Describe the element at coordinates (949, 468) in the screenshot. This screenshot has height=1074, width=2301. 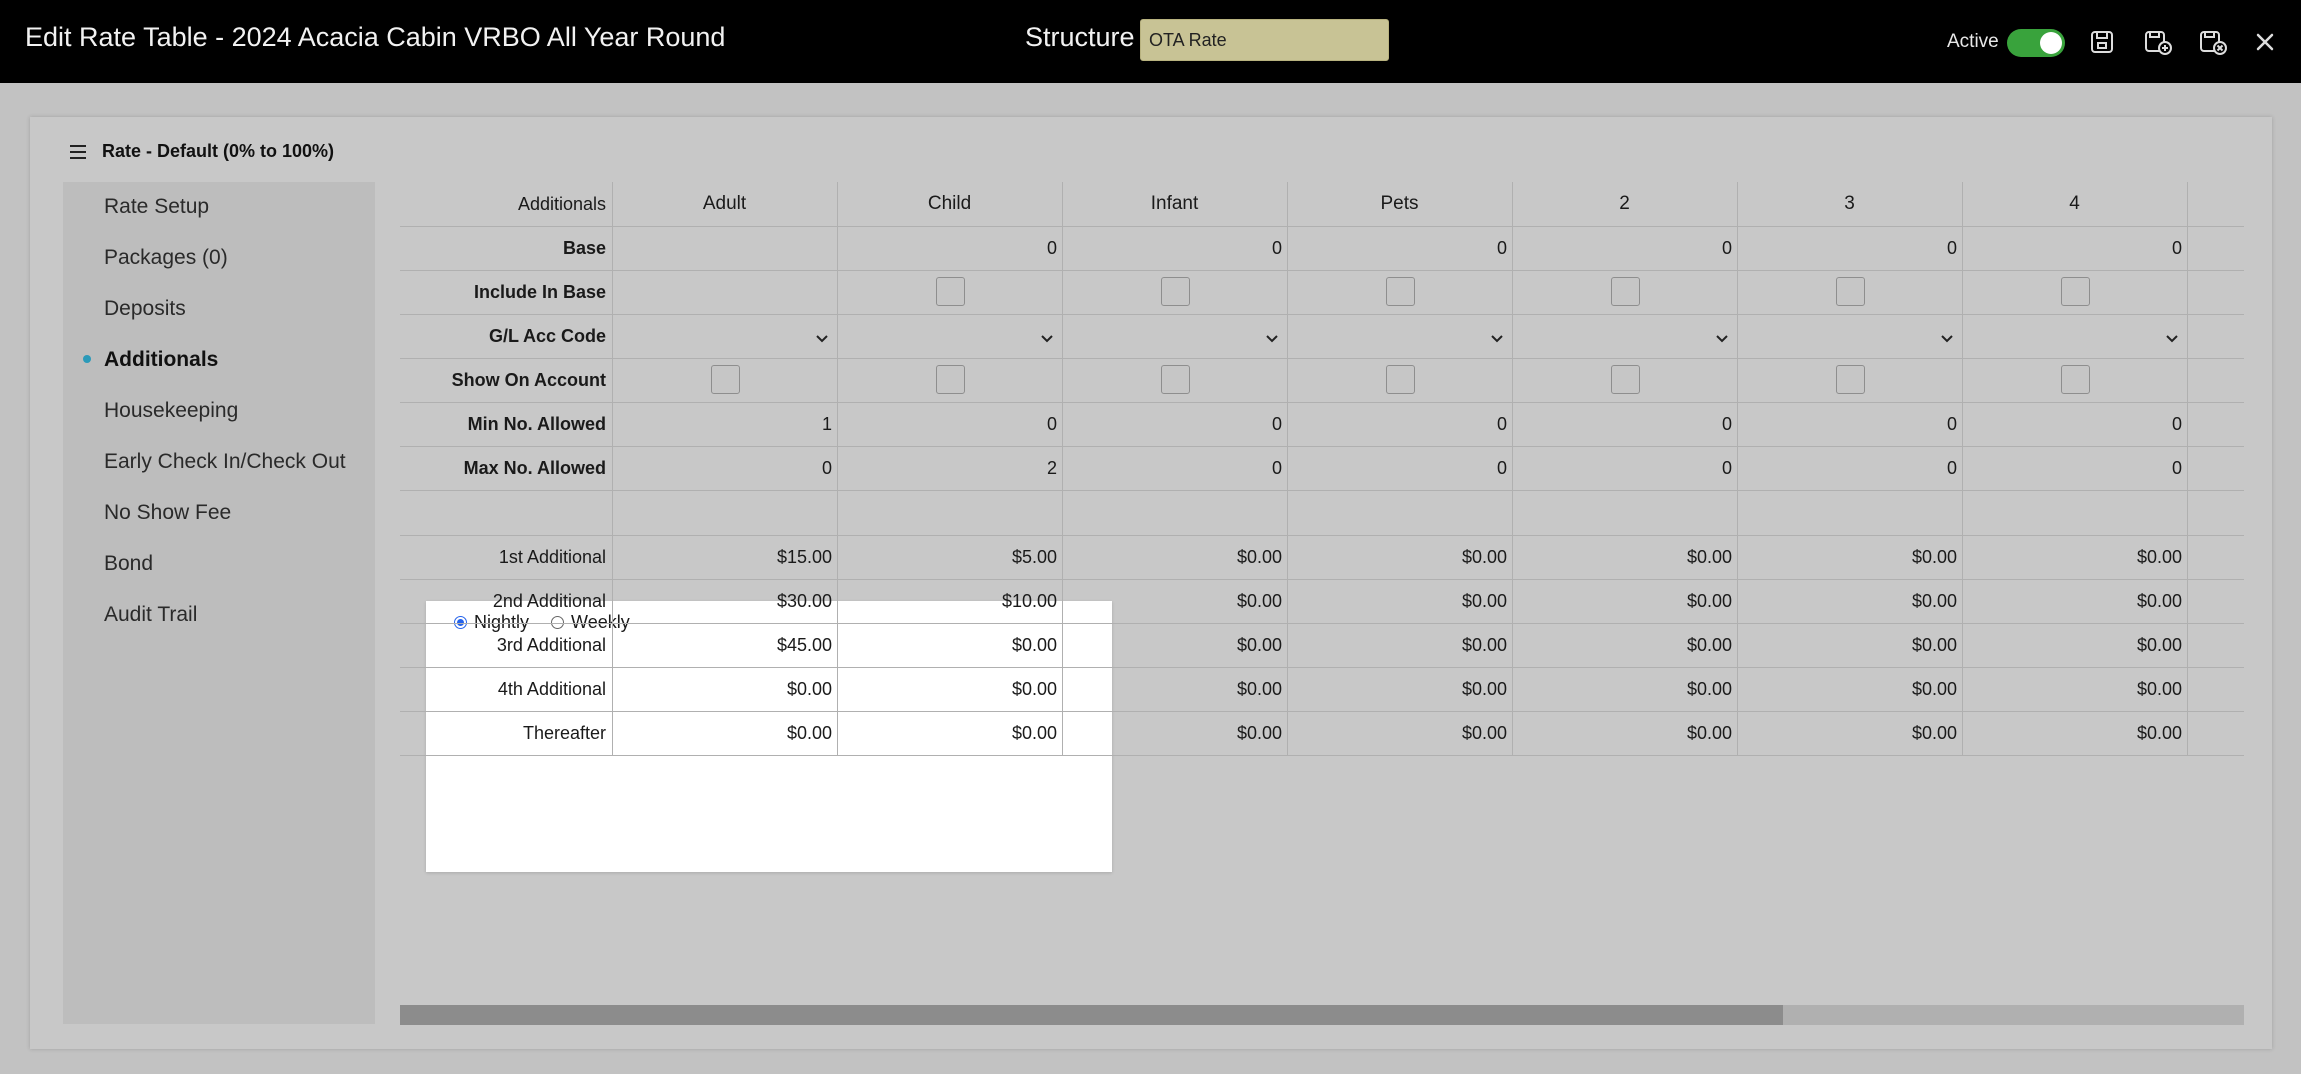
I see `max-allowed-value: 2` at that location.